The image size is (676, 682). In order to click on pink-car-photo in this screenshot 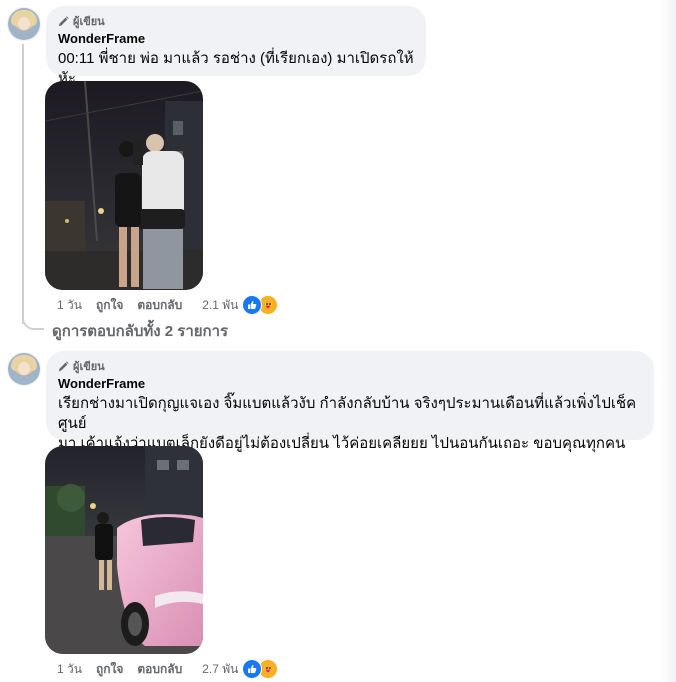, I will do `click(124, 550)`.